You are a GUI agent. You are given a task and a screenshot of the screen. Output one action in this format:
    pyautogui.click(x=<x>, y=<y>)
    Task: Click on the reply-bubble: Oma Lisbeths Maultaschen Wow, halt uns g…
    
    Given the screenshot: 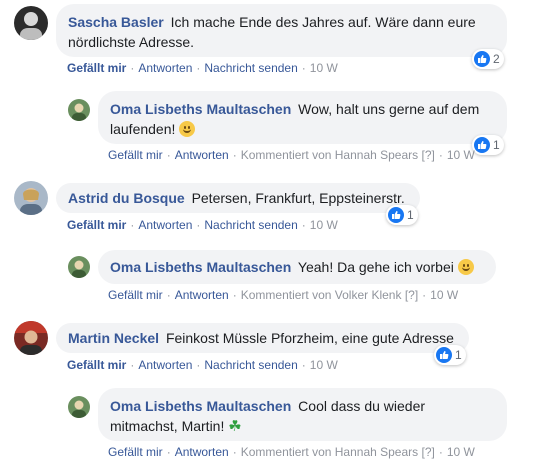 What is the action you would take?
    pyautogui.click(x=302, y=117)
    